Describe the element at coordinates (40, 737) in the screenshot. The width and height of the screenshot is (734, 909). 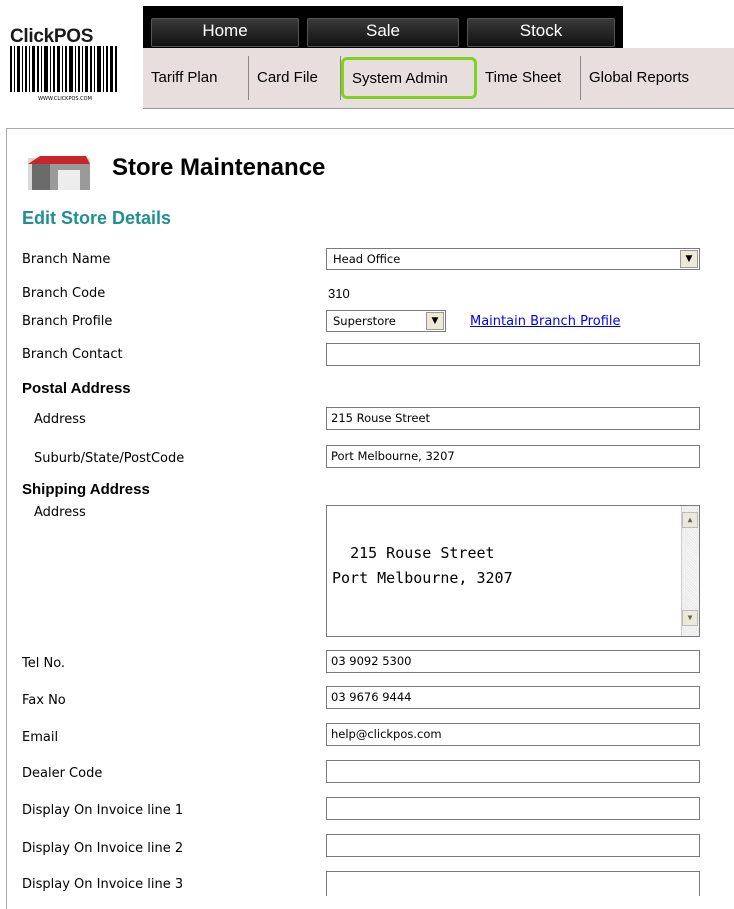
I see `email-label: Email` at that location.